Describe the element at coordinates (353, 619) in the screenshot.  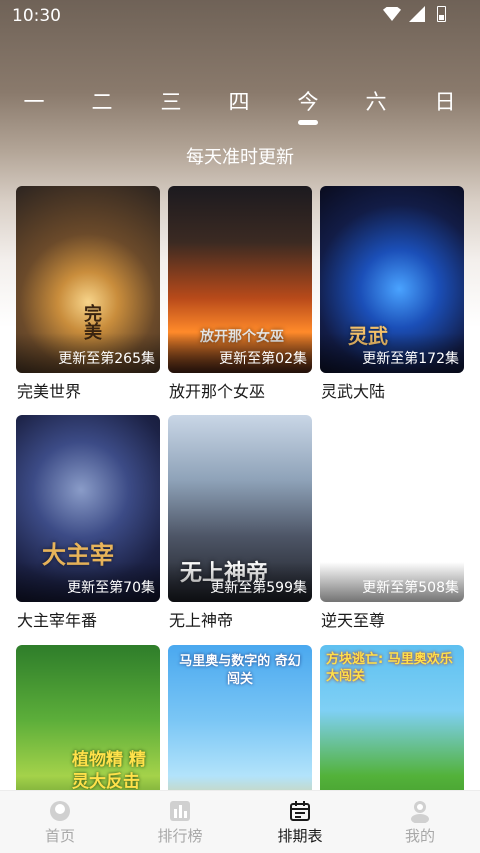
I see `show-title: 逆天至尊` at that location.